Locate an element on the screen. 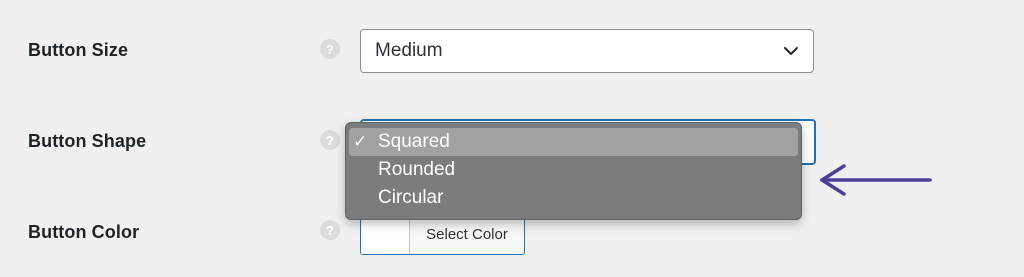  color-swatch is located at coordinates (385, 234).